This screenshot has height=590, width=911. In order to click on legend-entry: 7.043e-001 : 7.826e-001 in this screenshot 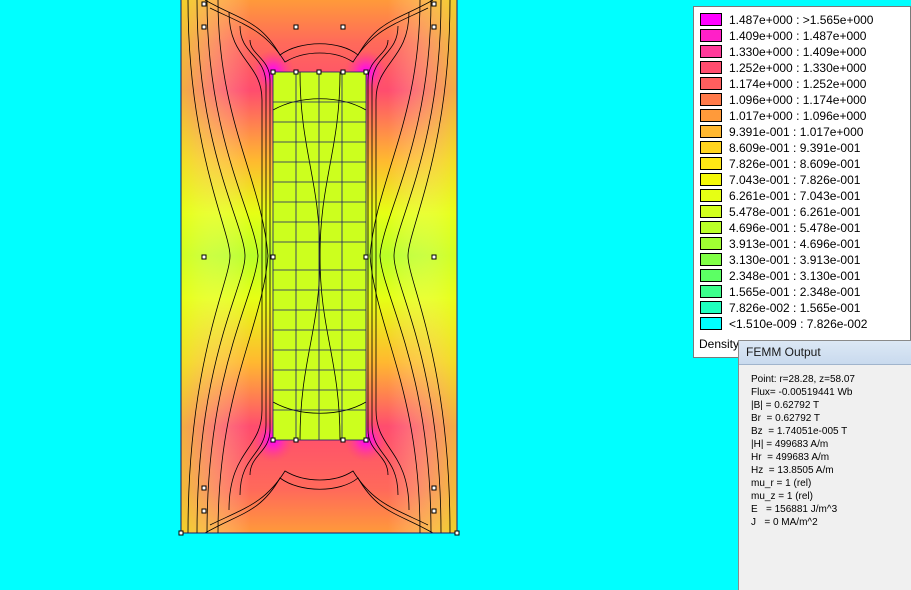, I will do `click(804, 180)`.